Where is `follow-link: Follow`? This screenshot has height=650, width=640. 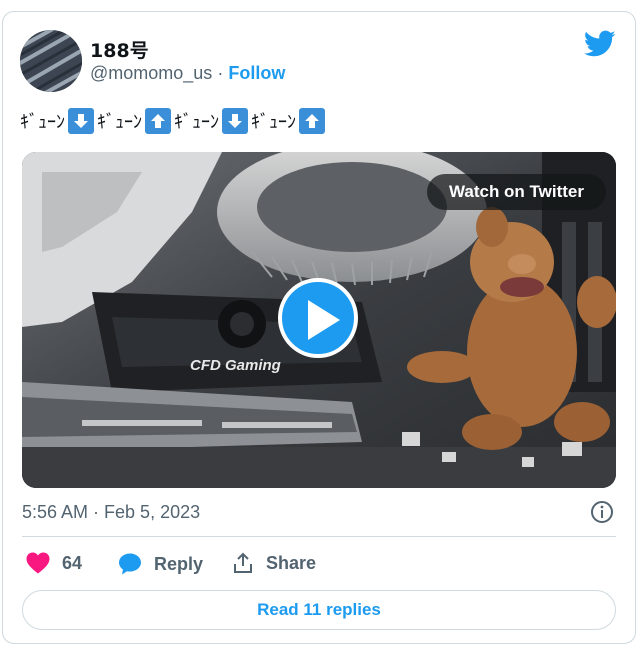
follow-link: Follow is located at coordinates (256, 73).